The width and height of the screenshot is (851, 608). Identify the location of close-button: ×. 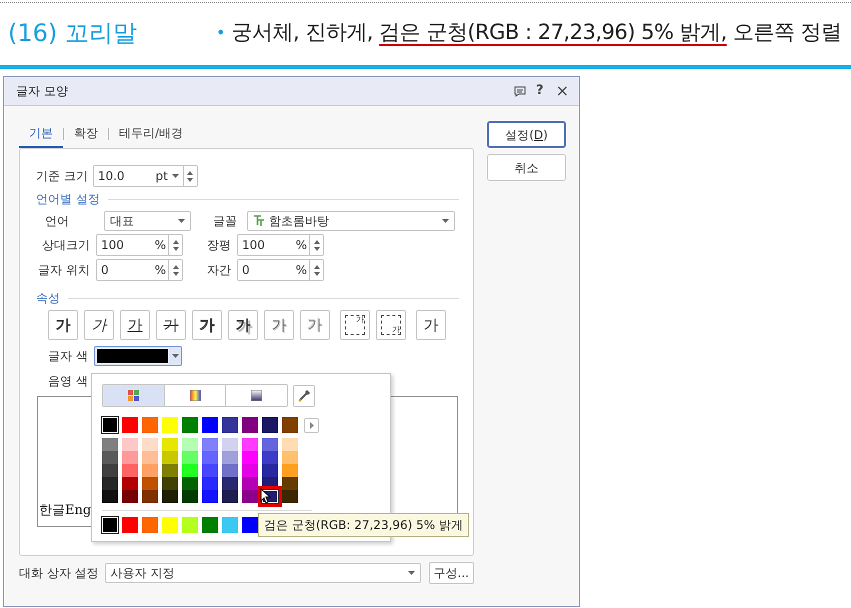
(562, 91).